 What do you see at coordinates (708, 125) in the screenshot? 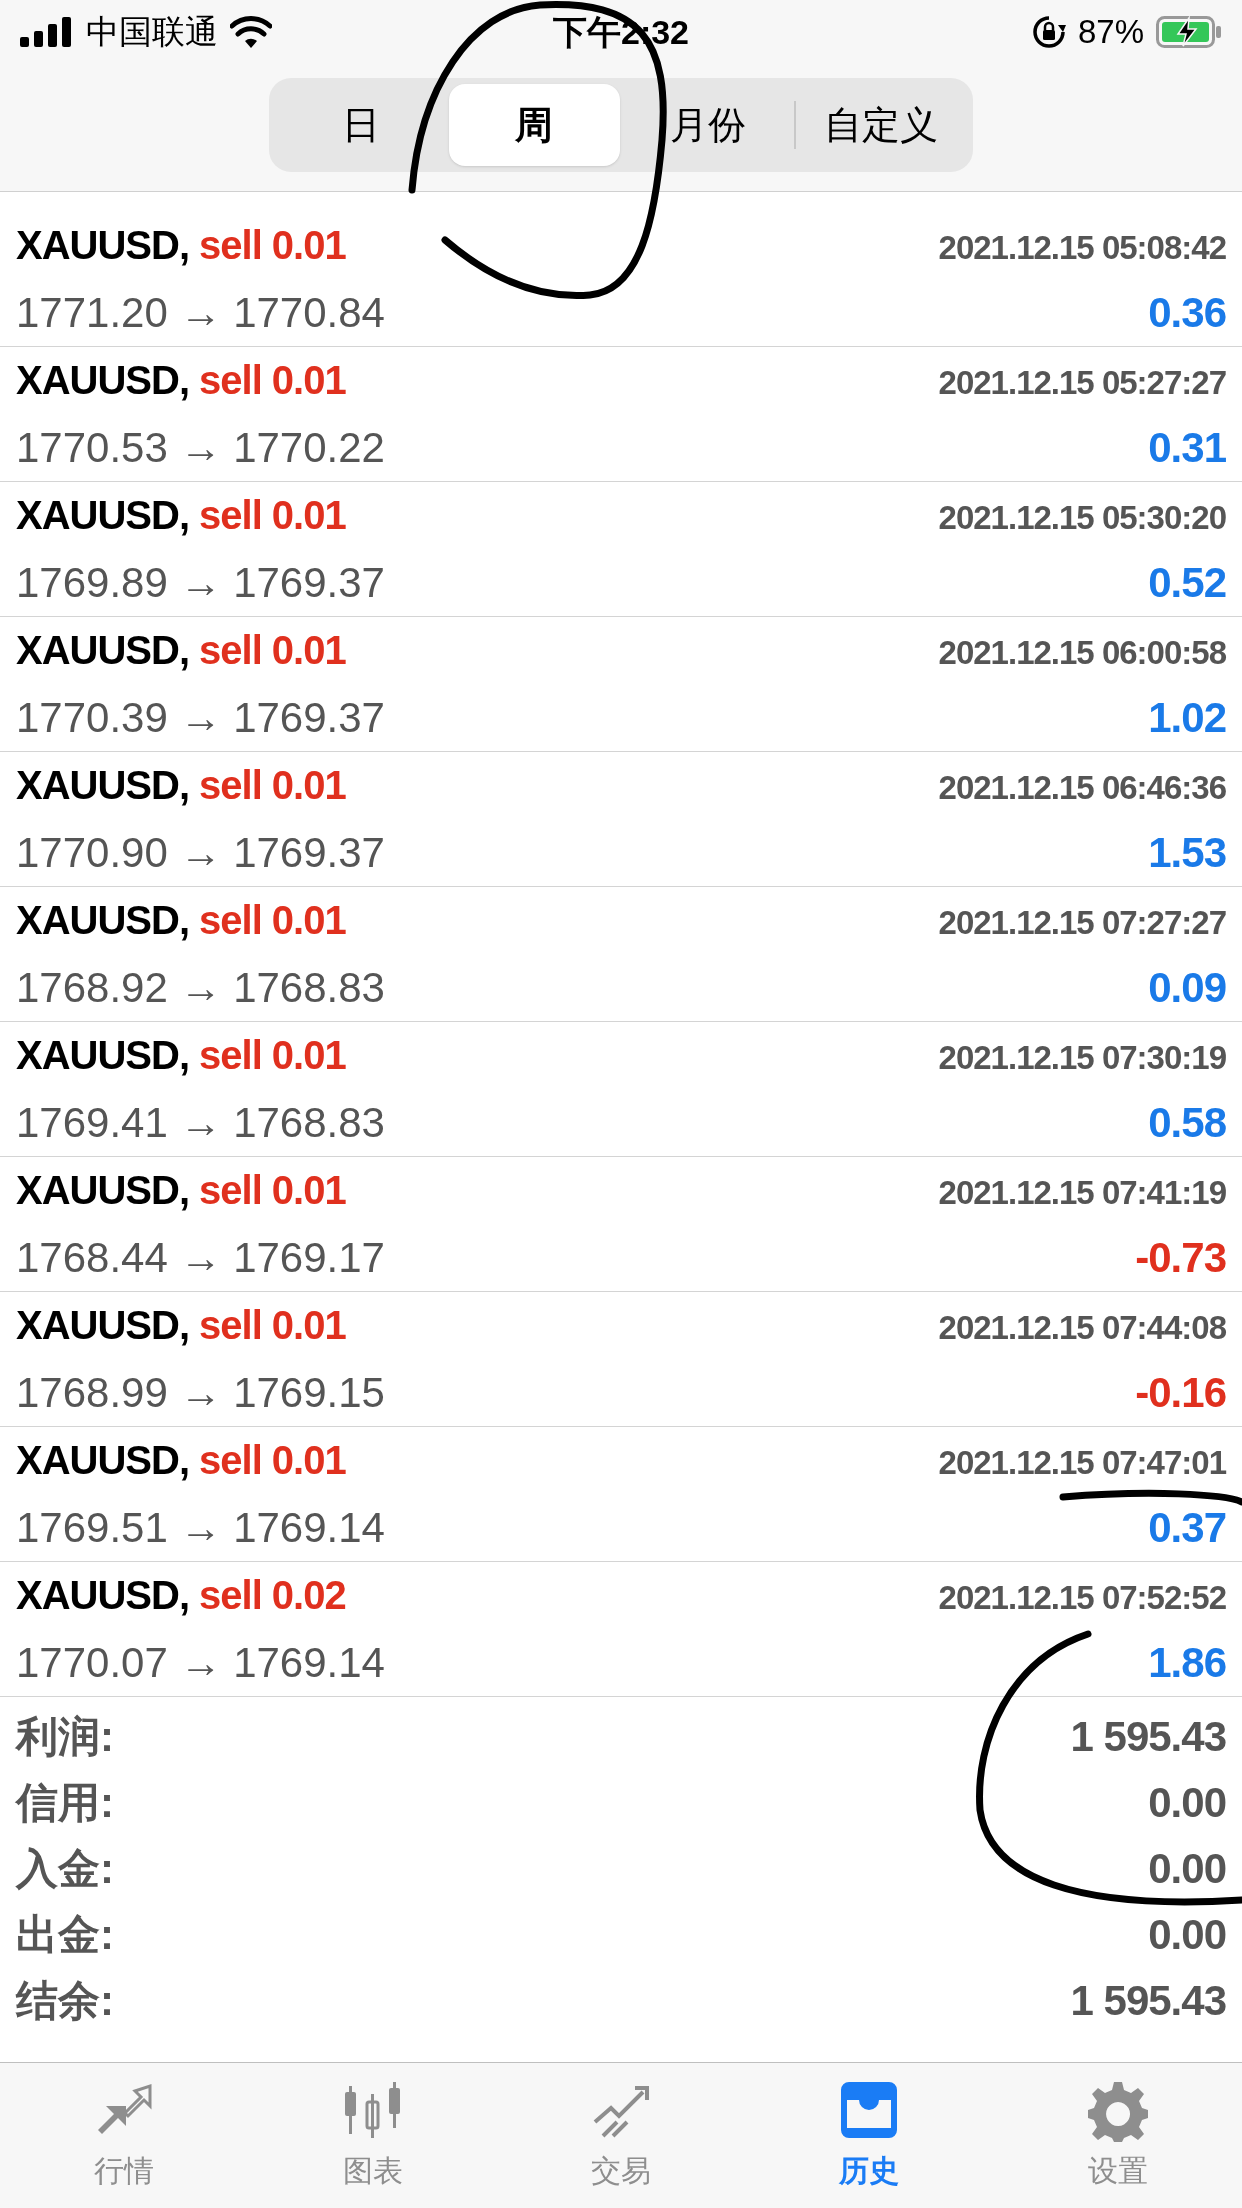
I see `period-tab: 月份` at bounding box center [708, 125].